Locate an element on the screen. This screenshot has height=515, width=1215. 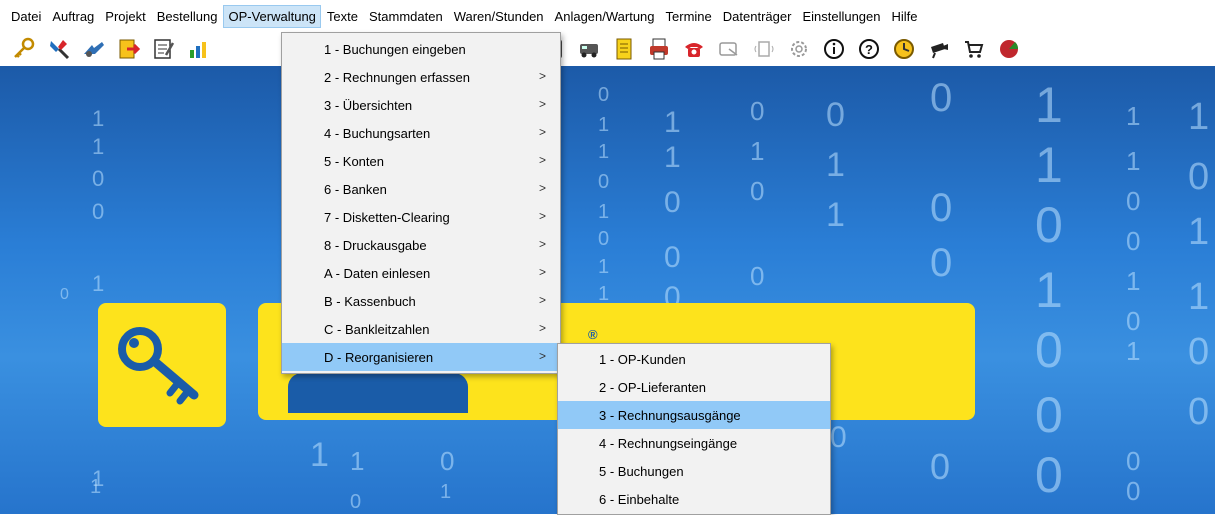
op-menu-item: 2 - Rechnungen erfassen > is located at coordinates (421, 77).